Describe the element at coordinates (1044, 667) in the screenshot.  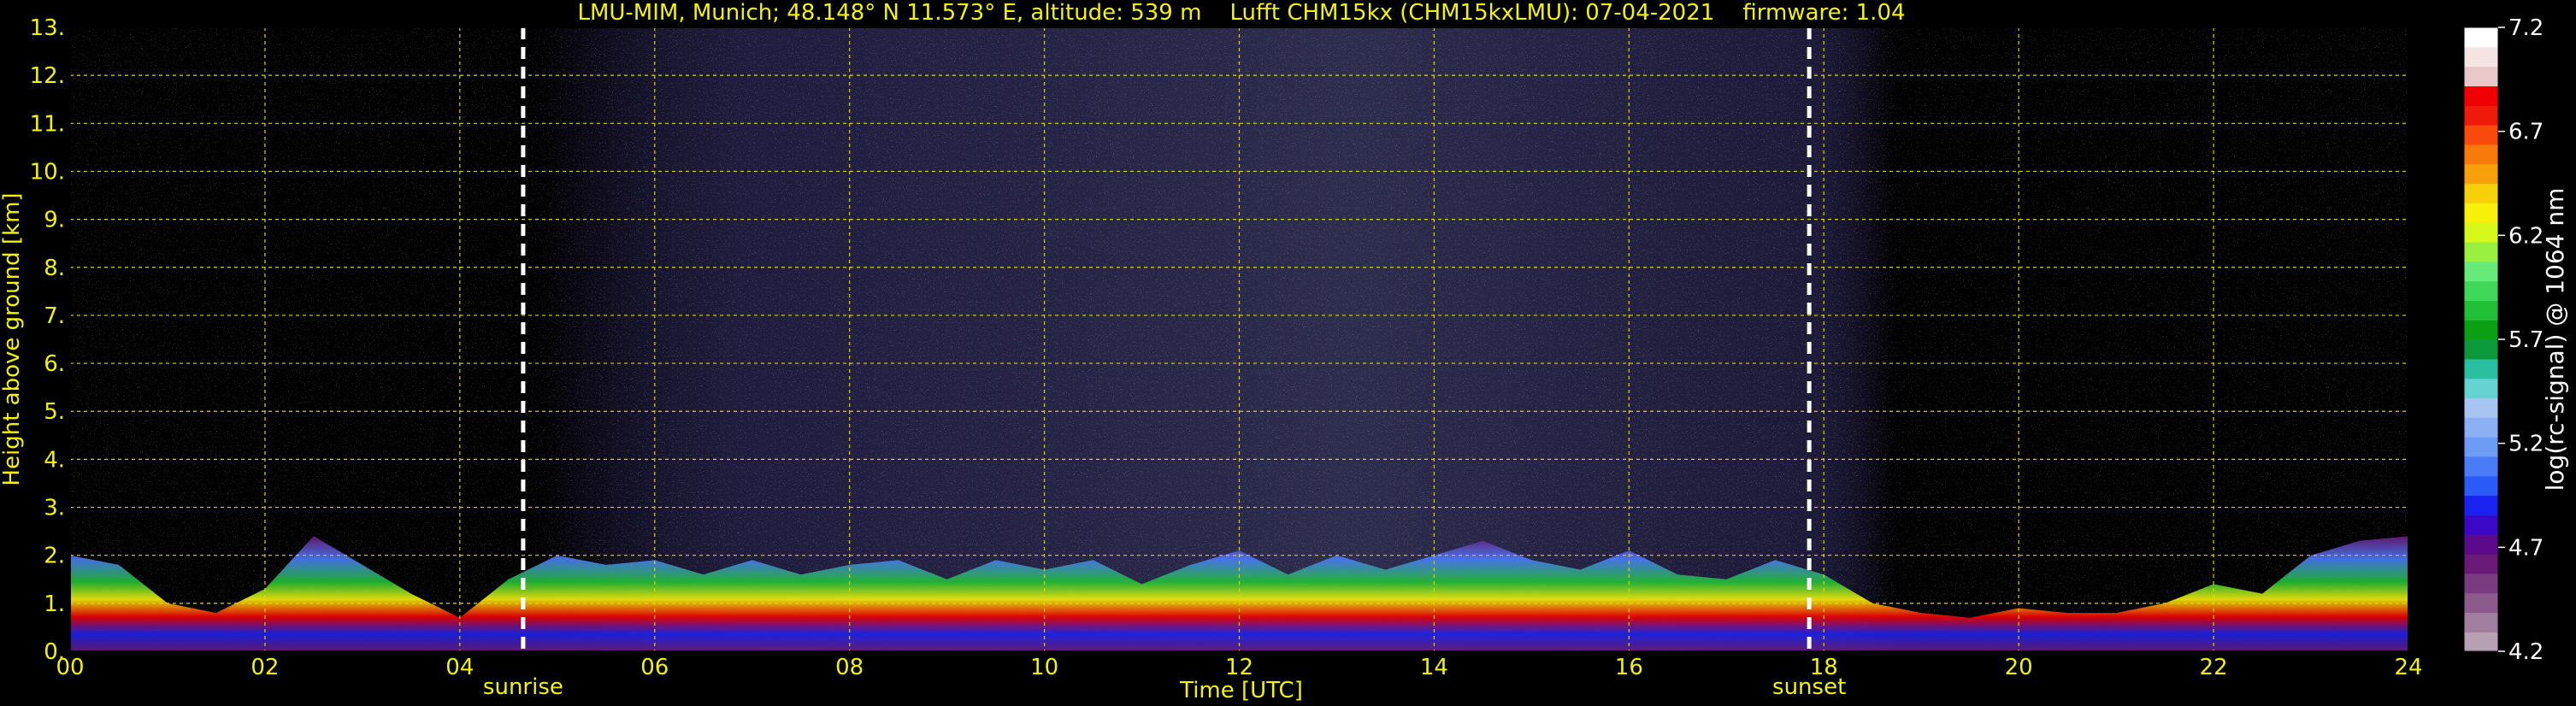
I see `x-tick-label: 10` at that location.